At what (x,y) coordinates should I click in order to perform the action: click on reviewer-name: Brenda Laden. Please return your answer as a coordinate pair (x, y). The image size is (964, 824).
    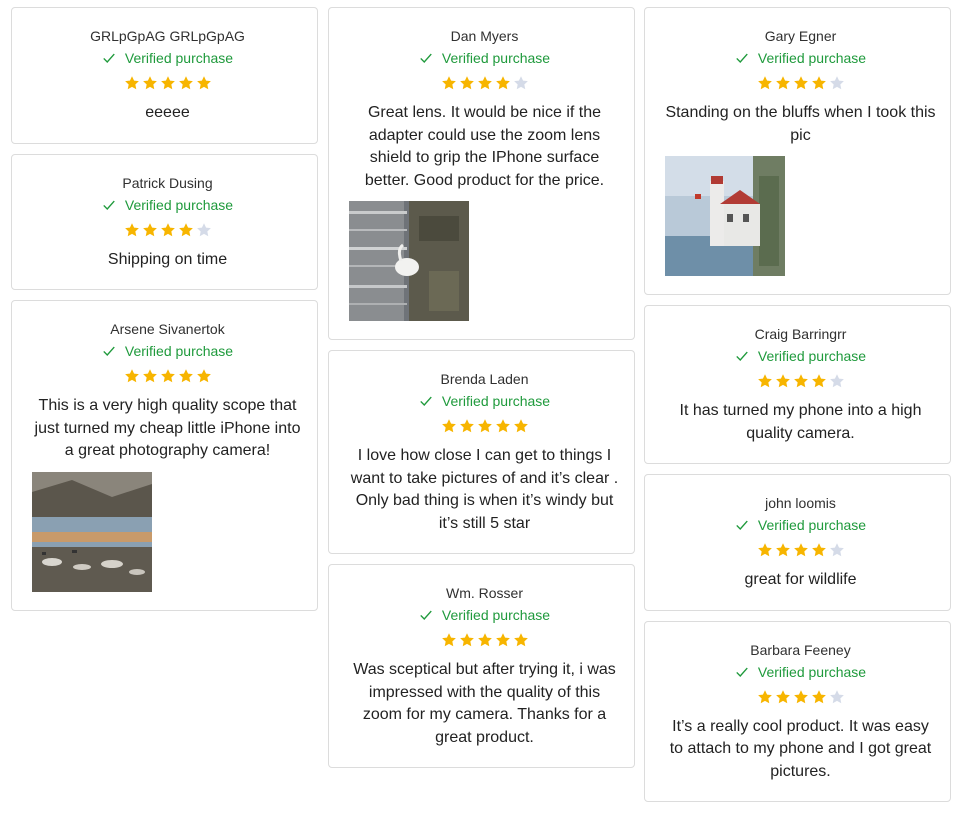
    Looking at the image, I should click on (484, 379).